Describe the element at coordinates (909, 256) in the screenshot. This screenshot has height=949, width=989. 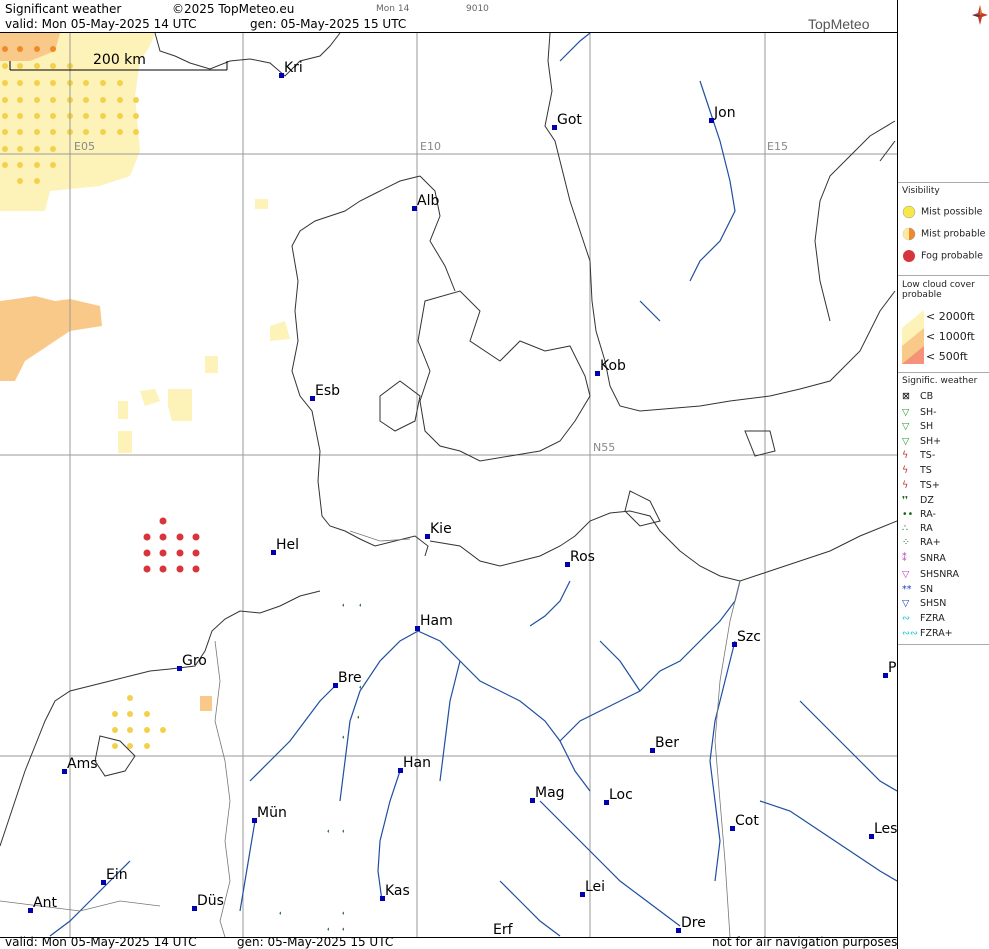
I see `fog-probable-icon` at that location.